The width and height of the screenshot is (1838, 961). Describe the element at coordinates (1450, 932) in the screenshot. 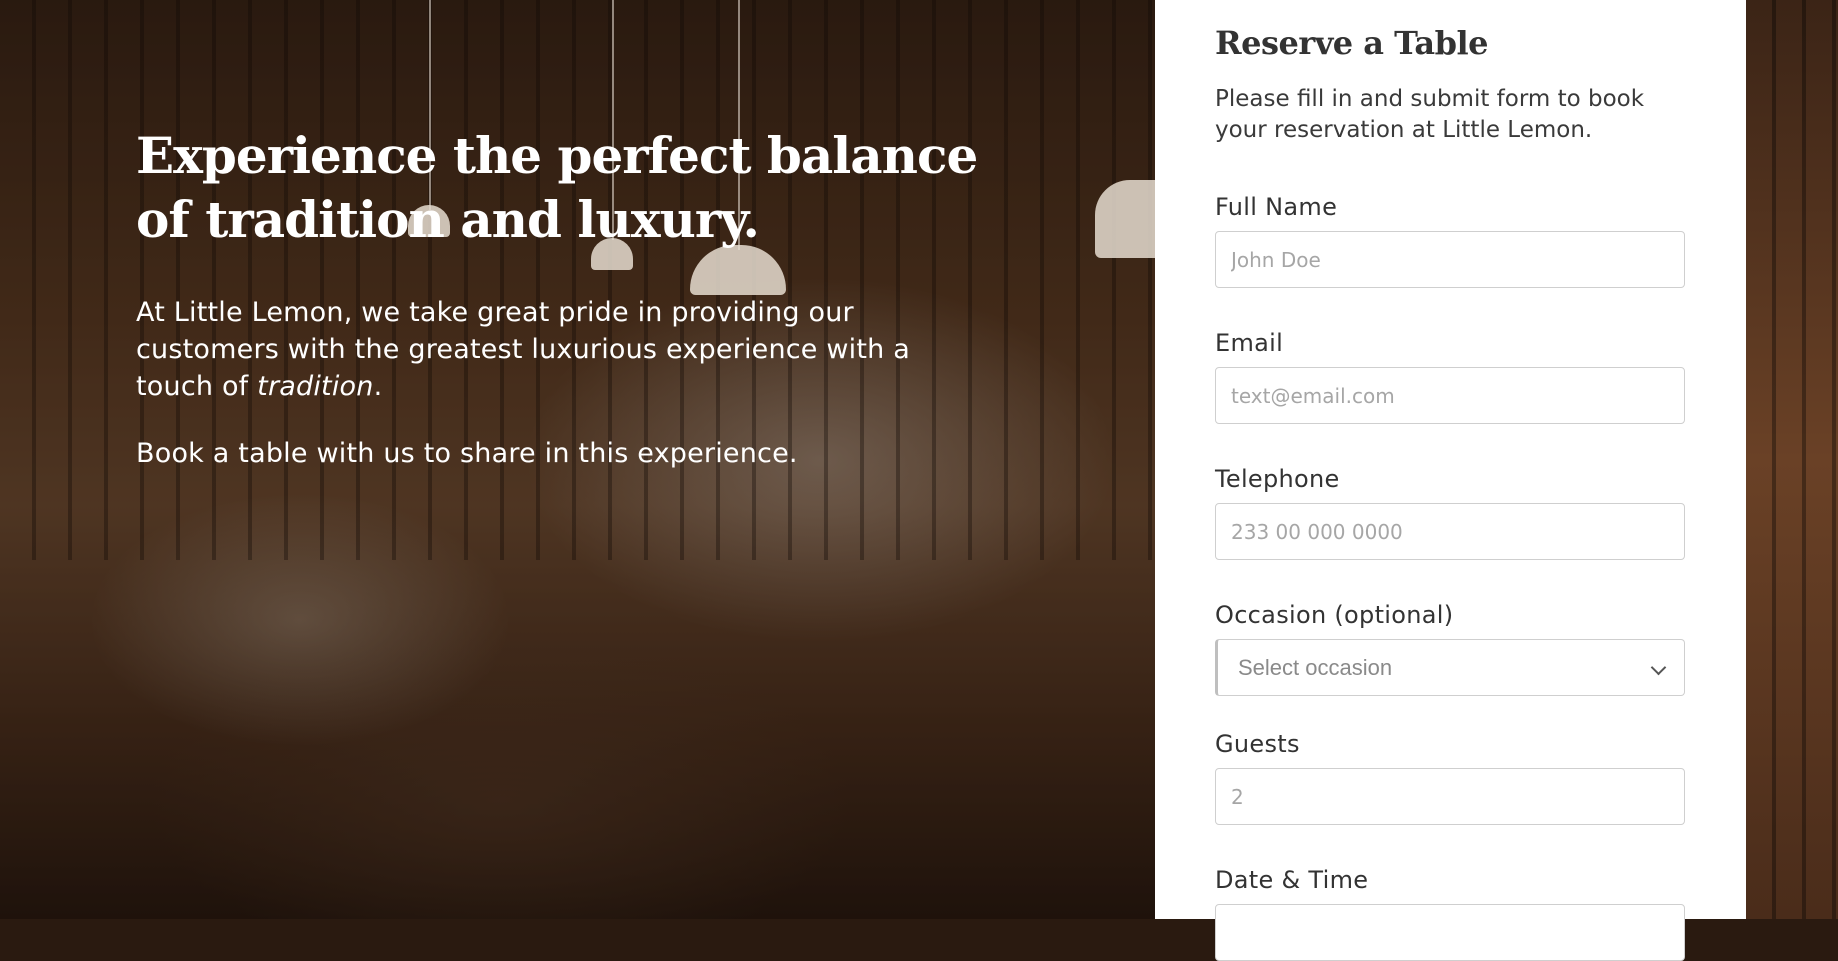

I see `date-time-field` at that location.